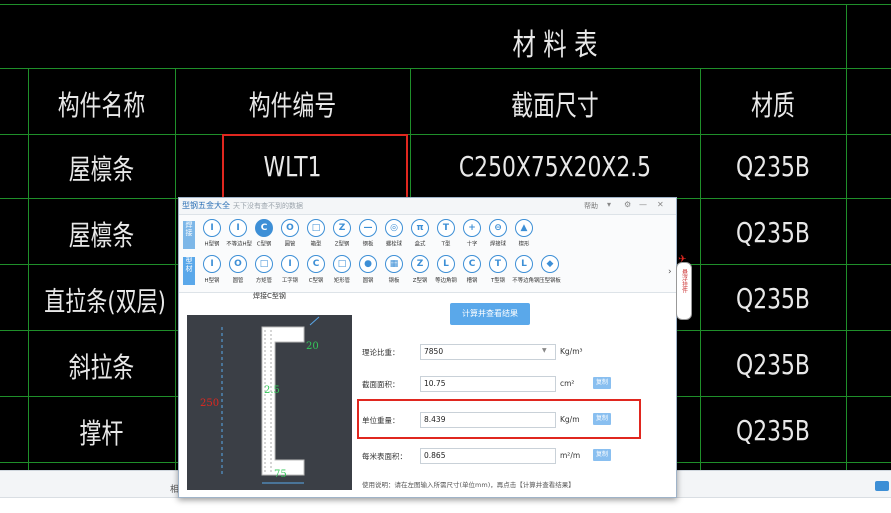 This screenshot has width=891, height=513. I want to click on shape-tool-profile-0: I H型钢, so click(212, 271).